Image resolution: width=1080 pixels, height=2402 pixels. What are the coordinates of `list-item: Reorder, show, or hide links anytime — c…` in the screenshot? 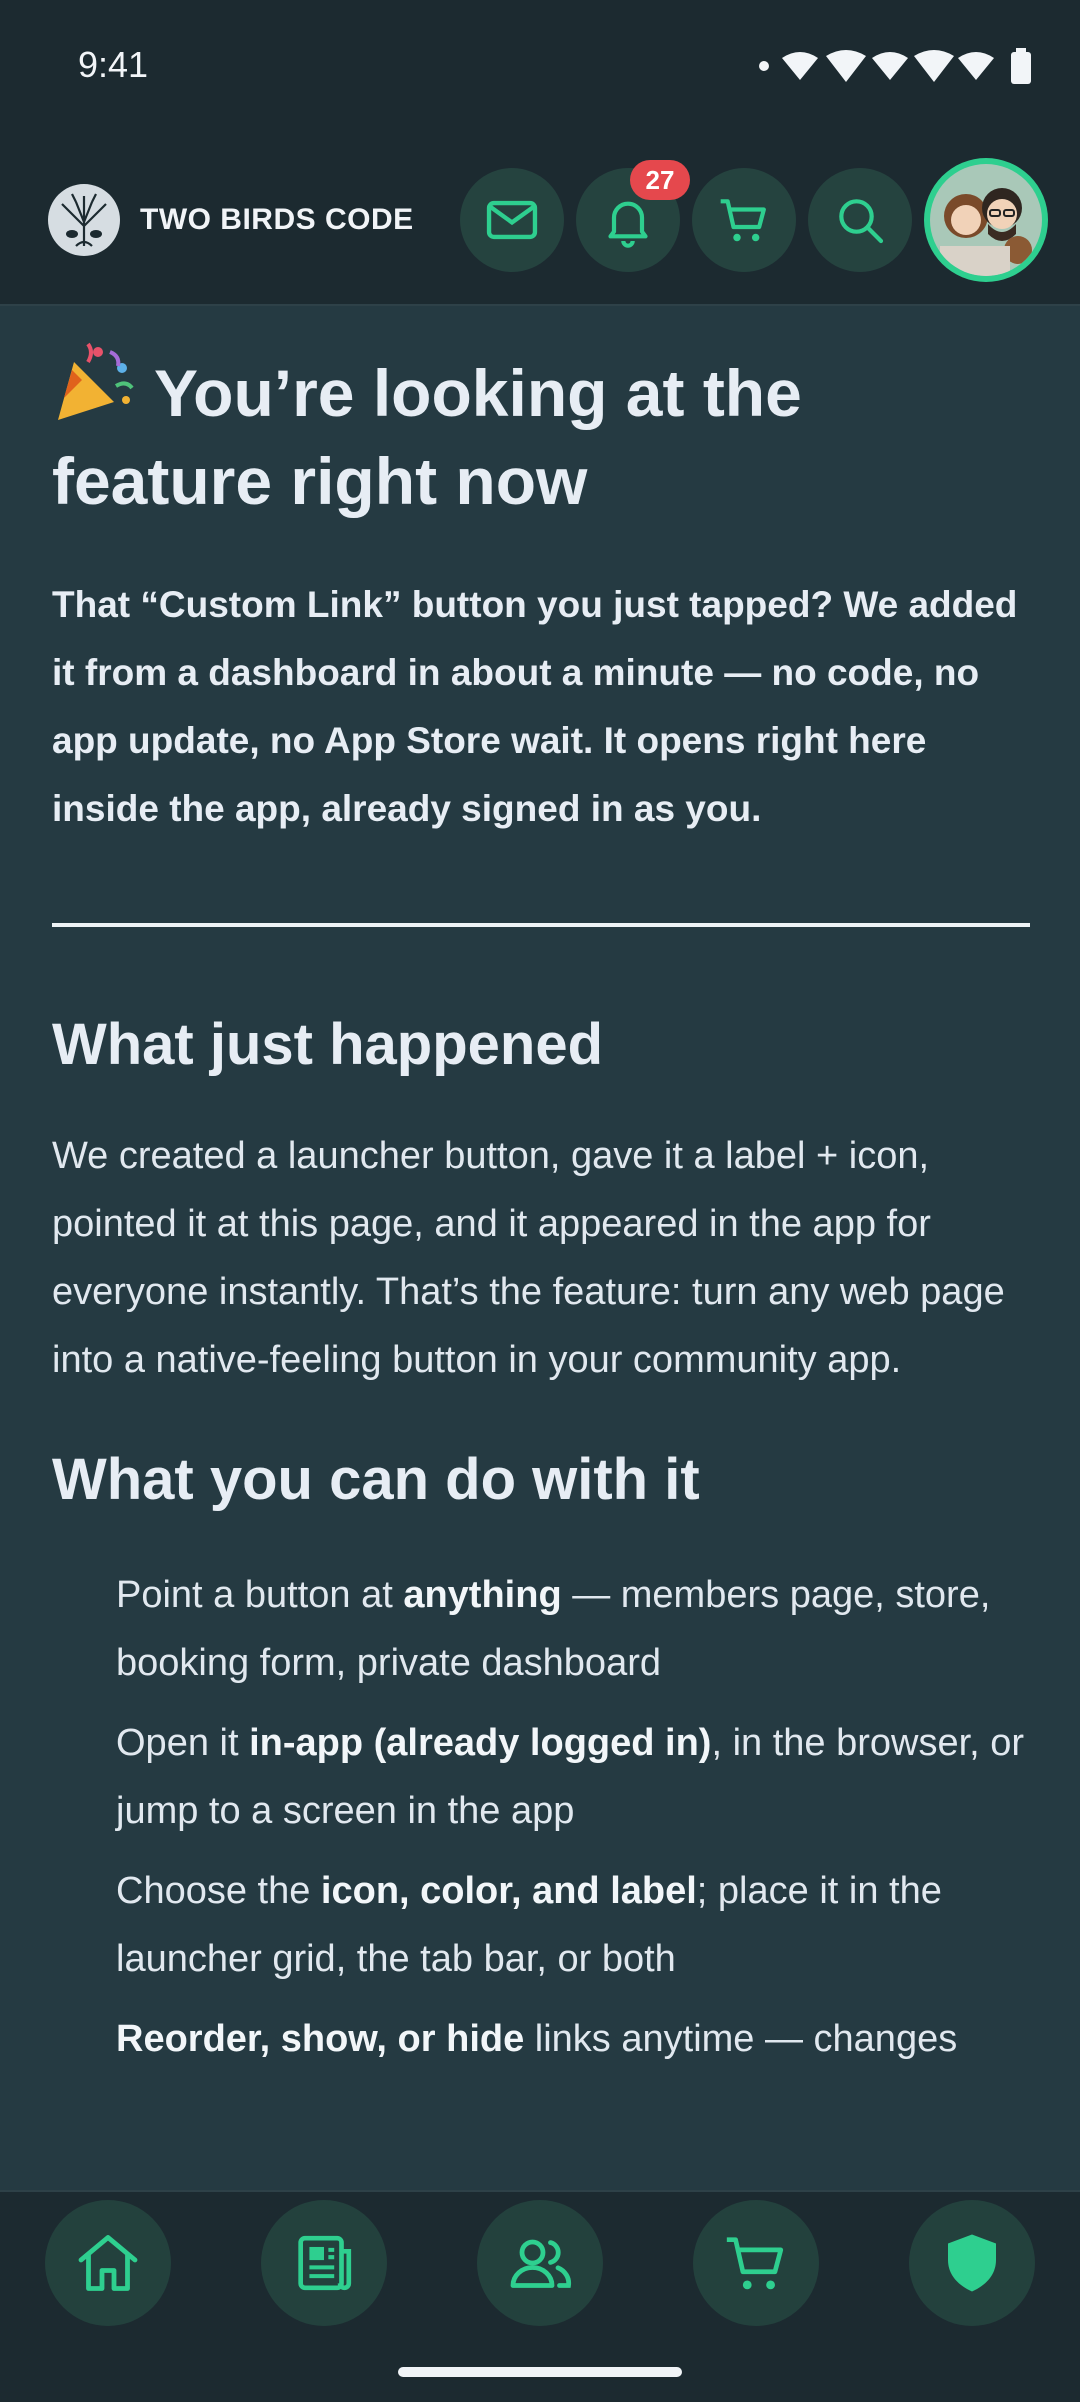 It's located at (537, 2039).